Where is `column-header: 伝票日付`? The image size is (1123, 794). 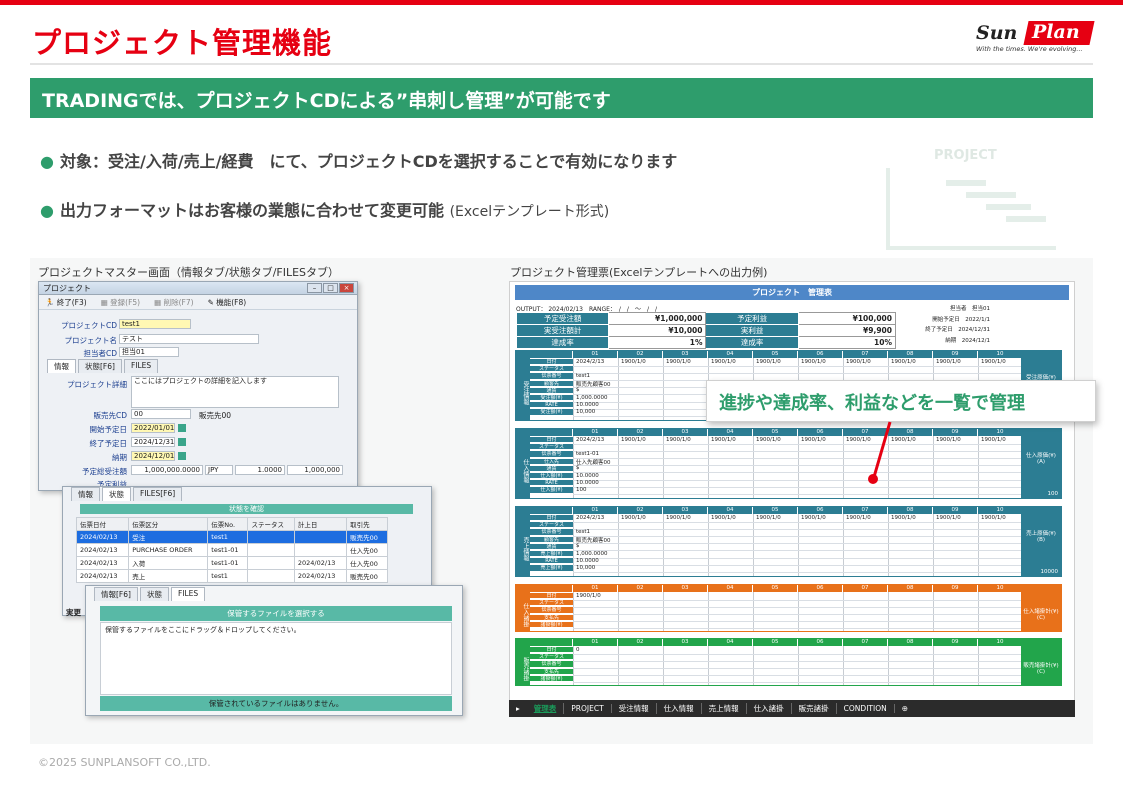
column-header: 伝票日付 is located at coordinates (102, 524).